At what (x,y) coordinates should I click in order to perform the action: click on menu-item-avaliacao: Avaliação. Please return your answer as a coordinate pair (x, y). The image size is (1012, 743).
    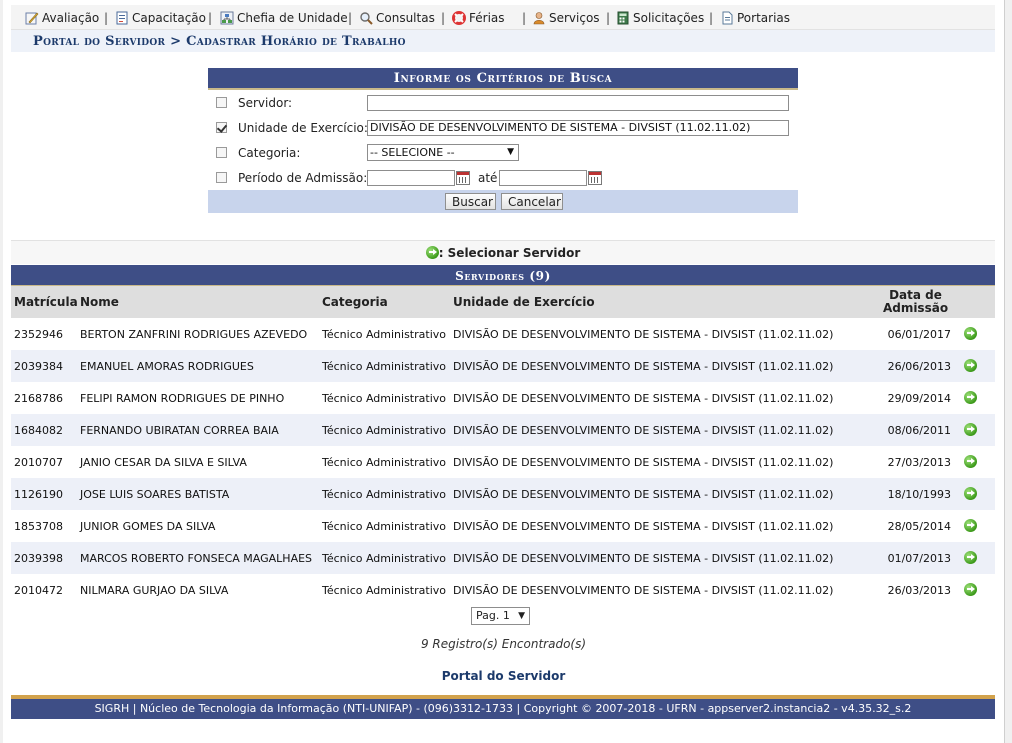
    Looking at the image, I should click on (62, 17).